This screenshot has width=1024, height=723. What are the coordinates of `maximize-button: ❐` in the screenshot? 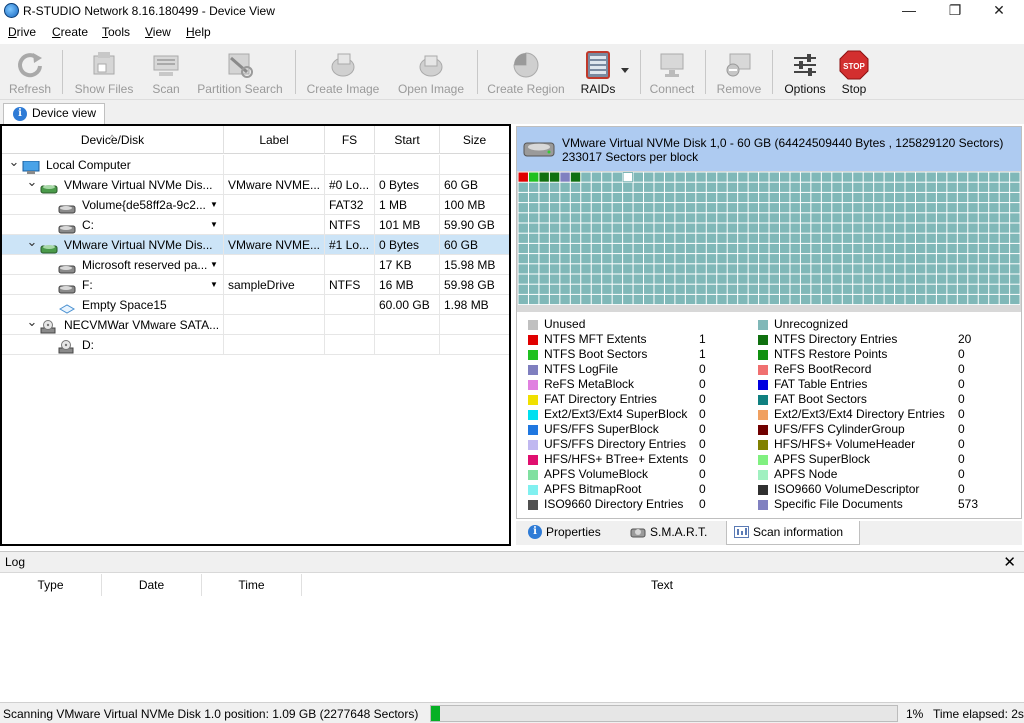 It's located at (955, 11).